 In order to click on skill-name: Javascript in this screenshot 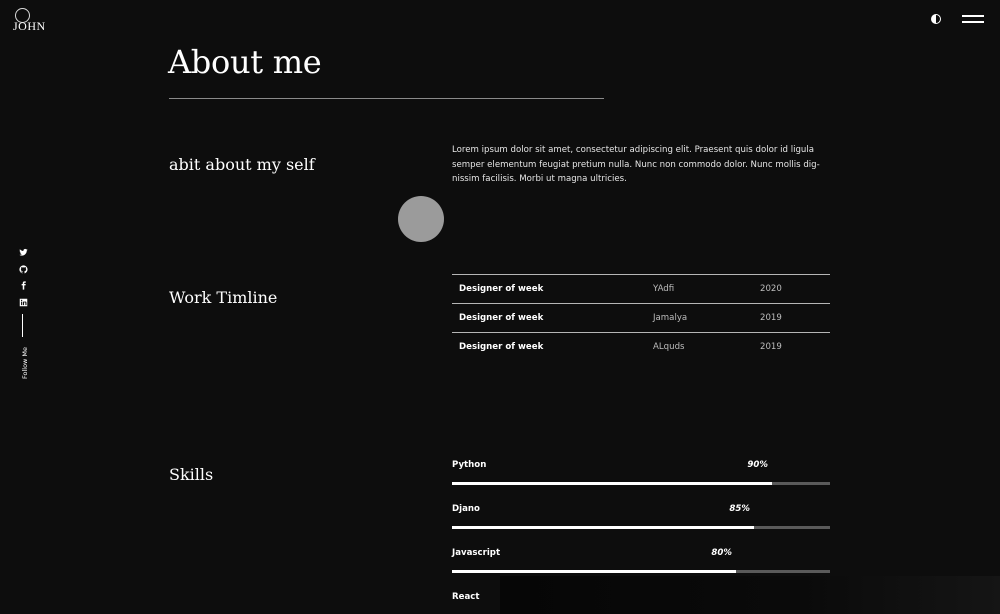, I will do `click(476, 553)`.